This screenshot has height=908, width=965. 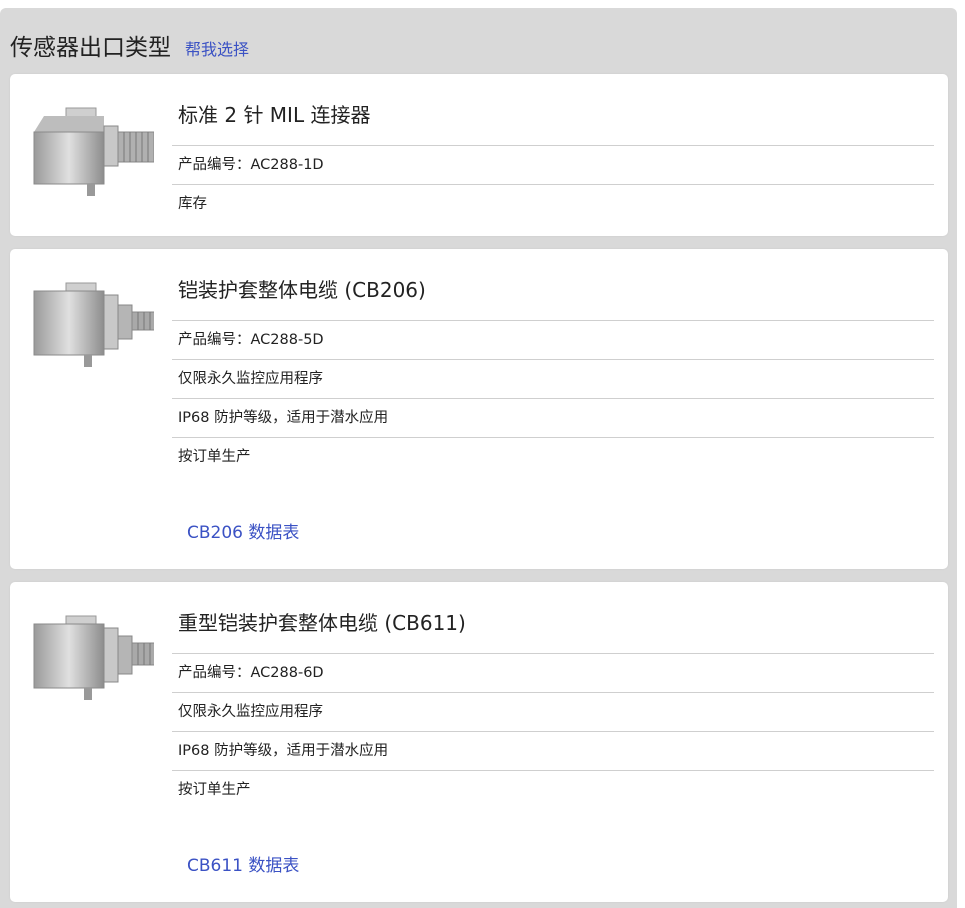 I want to click on panel-header: 传感器出口类型 帮我选择, so click(x=129, y=48).